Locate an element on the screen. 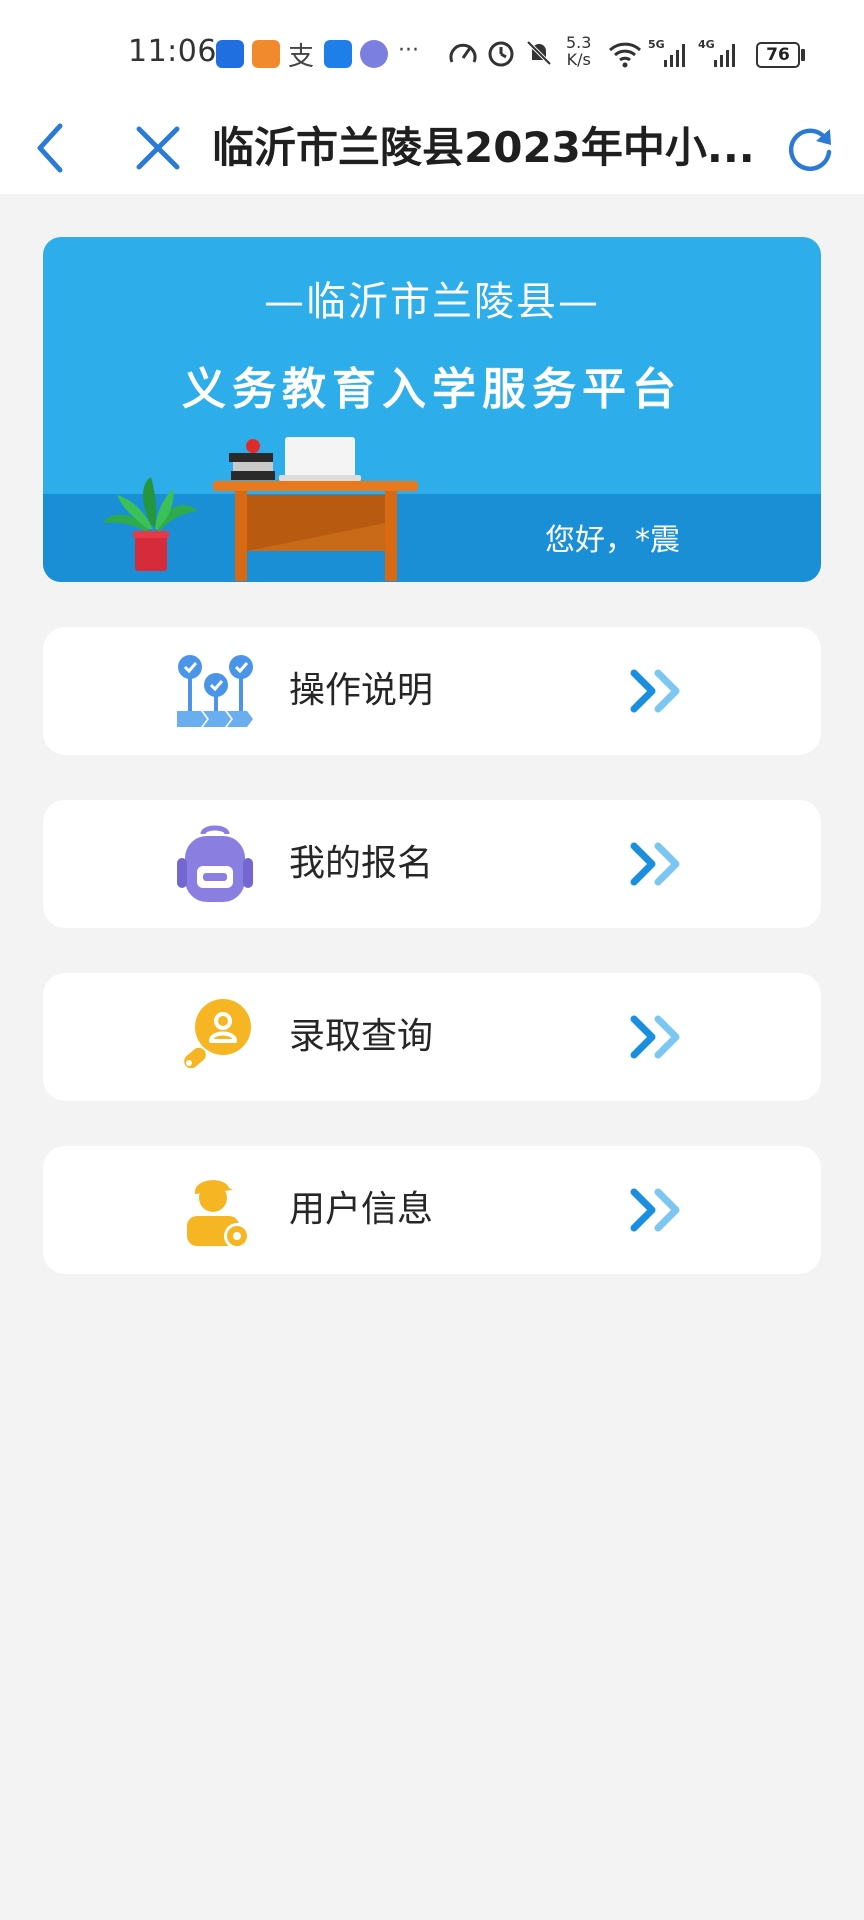  menu-label-user-info: 用户信息 is located at coordinates (361, 1209).